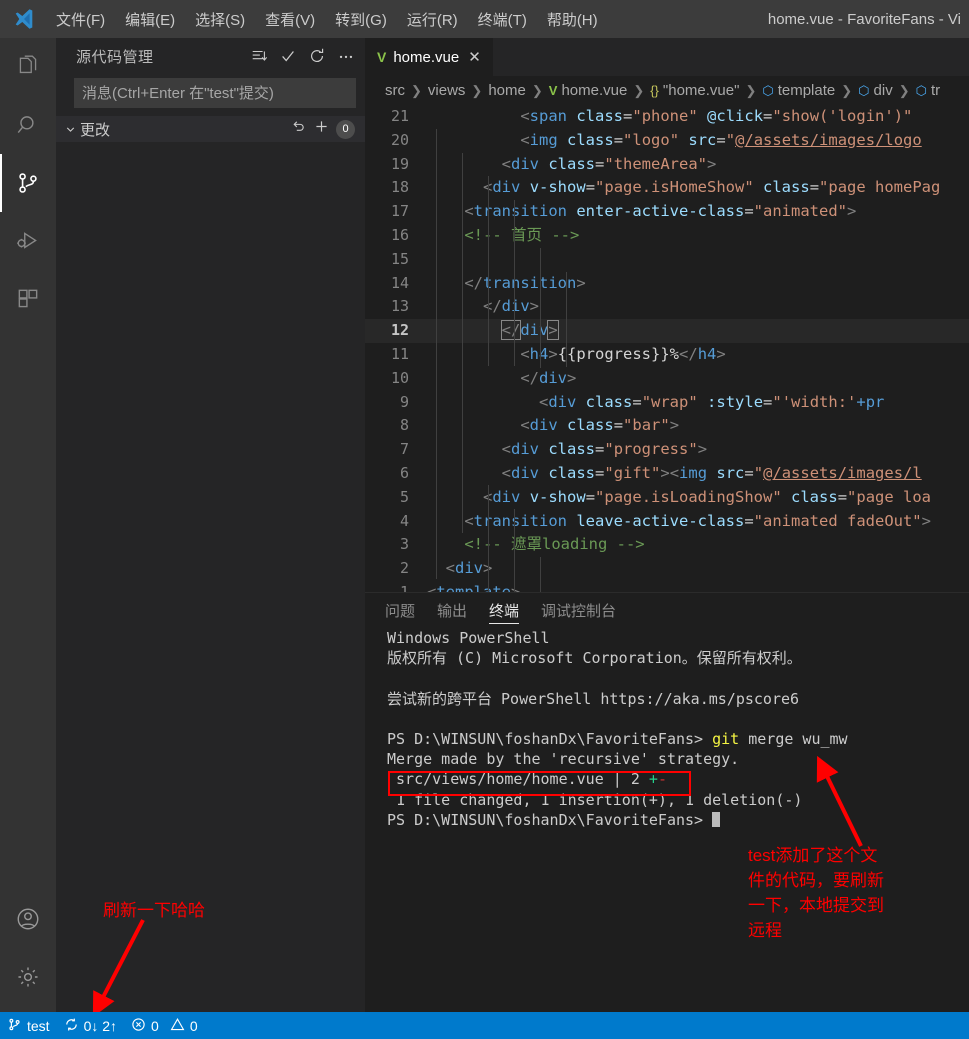  I want to click on status-problems: 0 0, so click(164, 1025).